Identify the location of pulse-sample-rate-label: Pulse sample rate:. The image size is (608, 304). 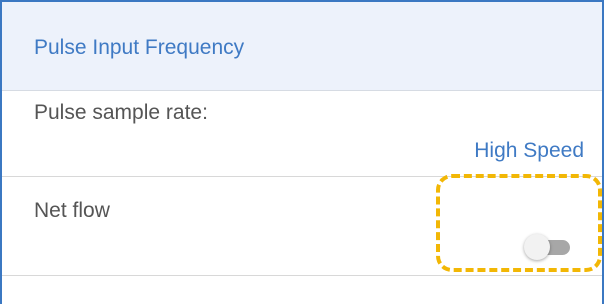
(121, 112).